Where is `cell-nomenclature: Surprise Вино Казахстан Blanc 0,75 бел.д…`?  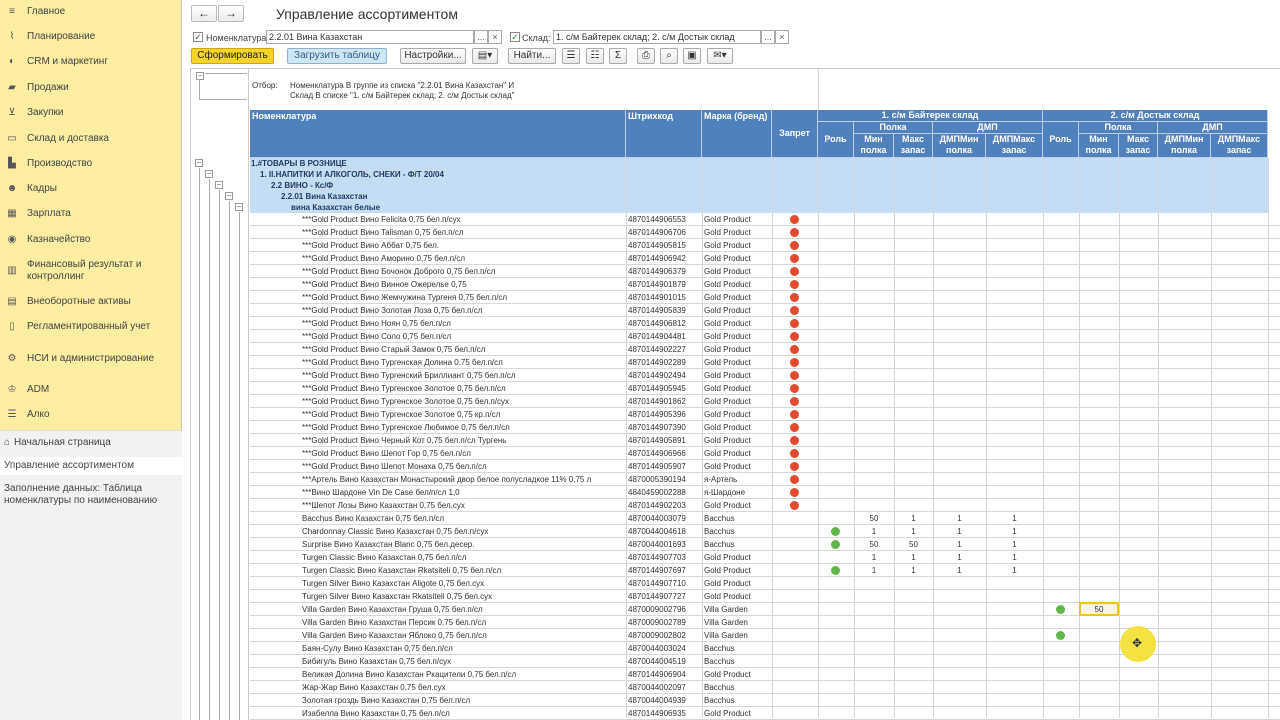
cell-nomenclature: Surprise Вино Казахстан Blanc 0,75 бел.д… is located at coordinates (463, 544).